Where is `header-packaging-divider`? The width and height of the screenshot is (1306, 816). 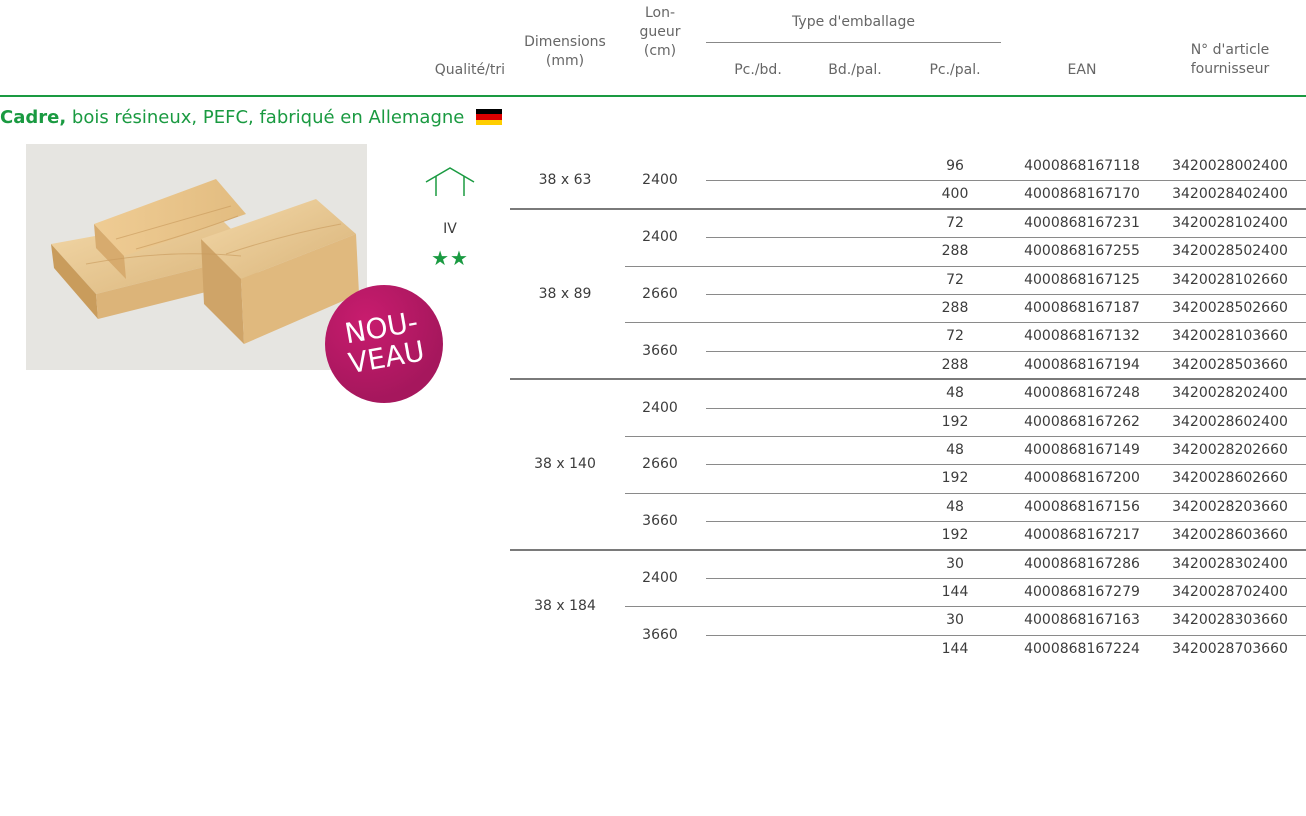 header-packaging-divider is located at coordinates (853, 42).